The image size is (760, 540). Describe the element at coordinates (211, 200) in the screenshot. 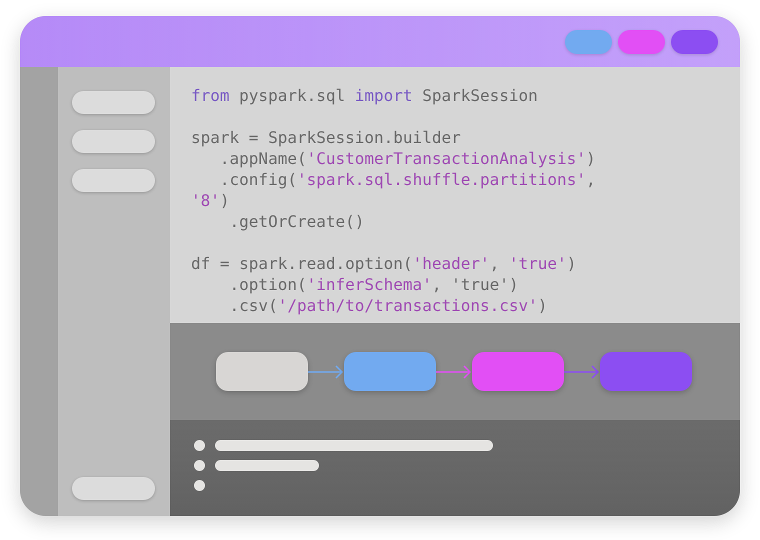

I see `code-line: '8')` at that location.